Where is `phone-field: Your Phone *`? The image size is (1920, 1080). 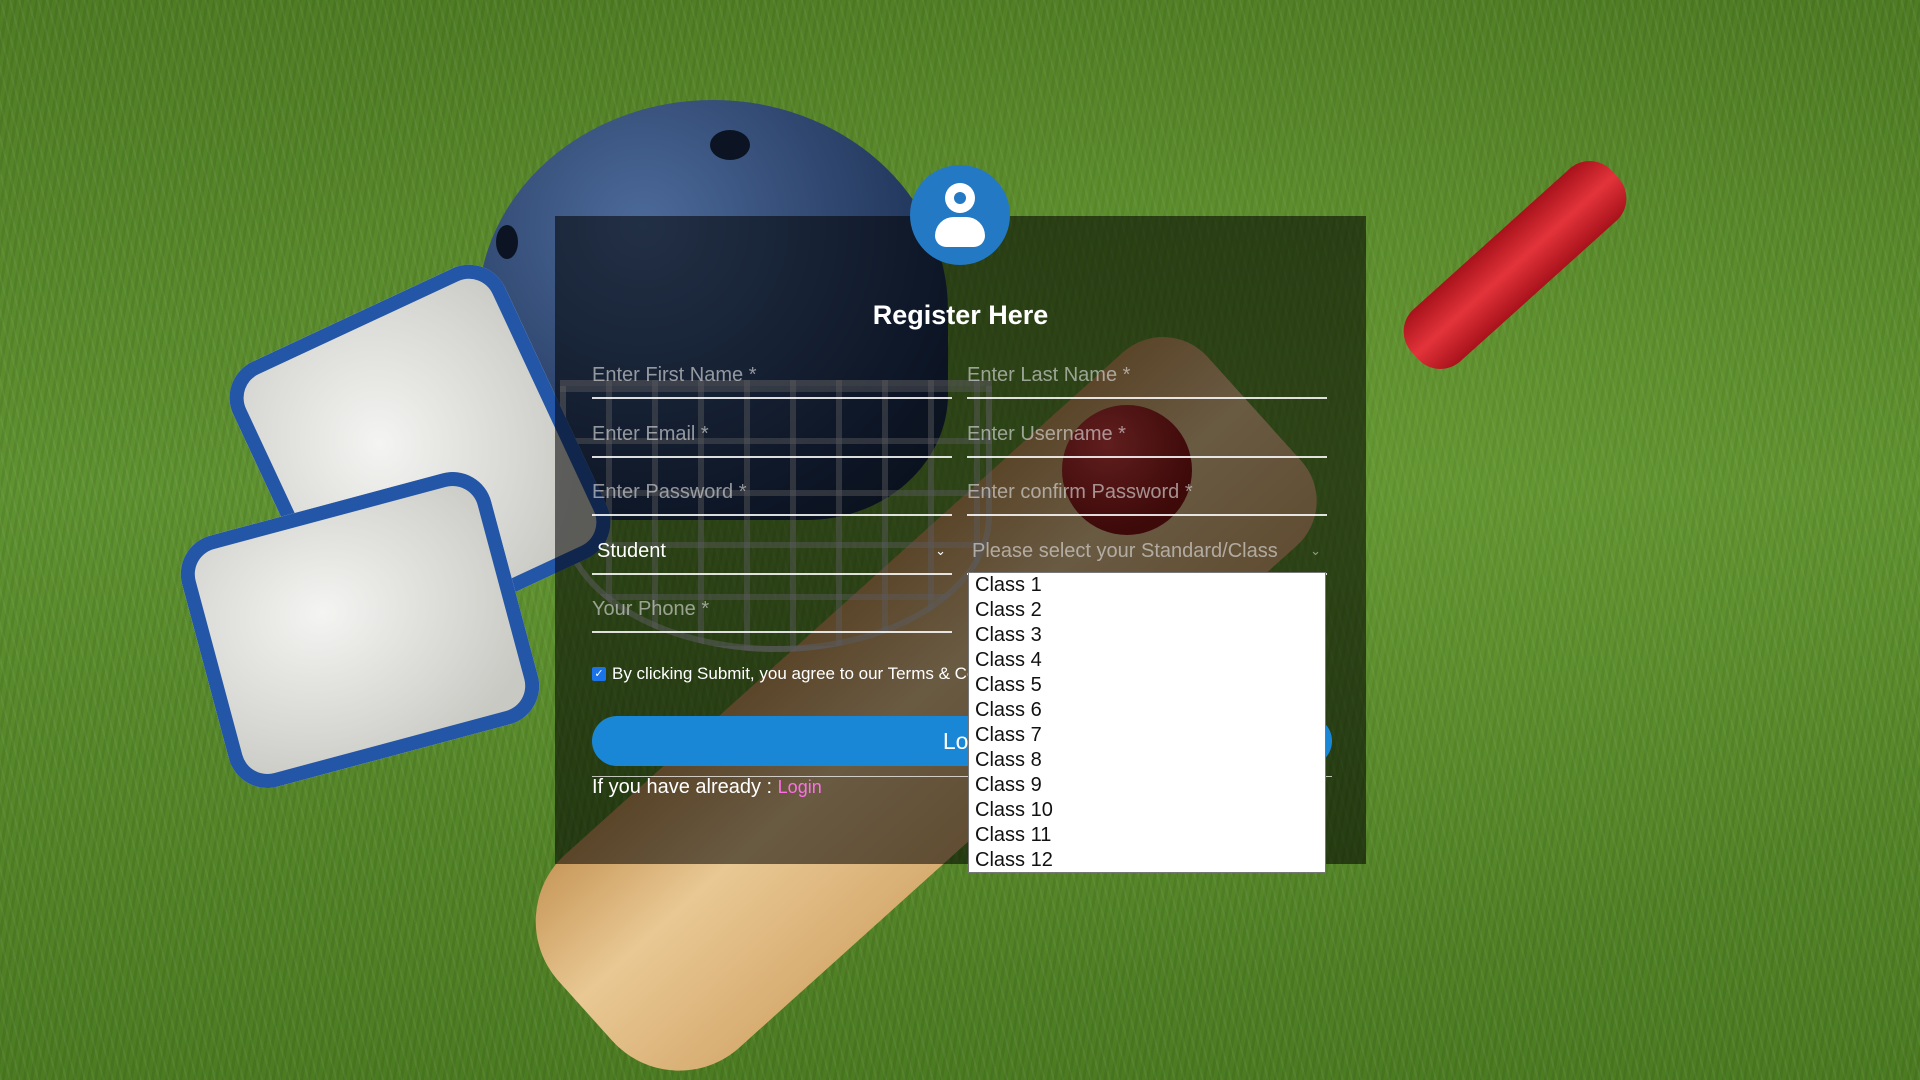 phone-field: Your Phone * is located at coordinates (772, 609).